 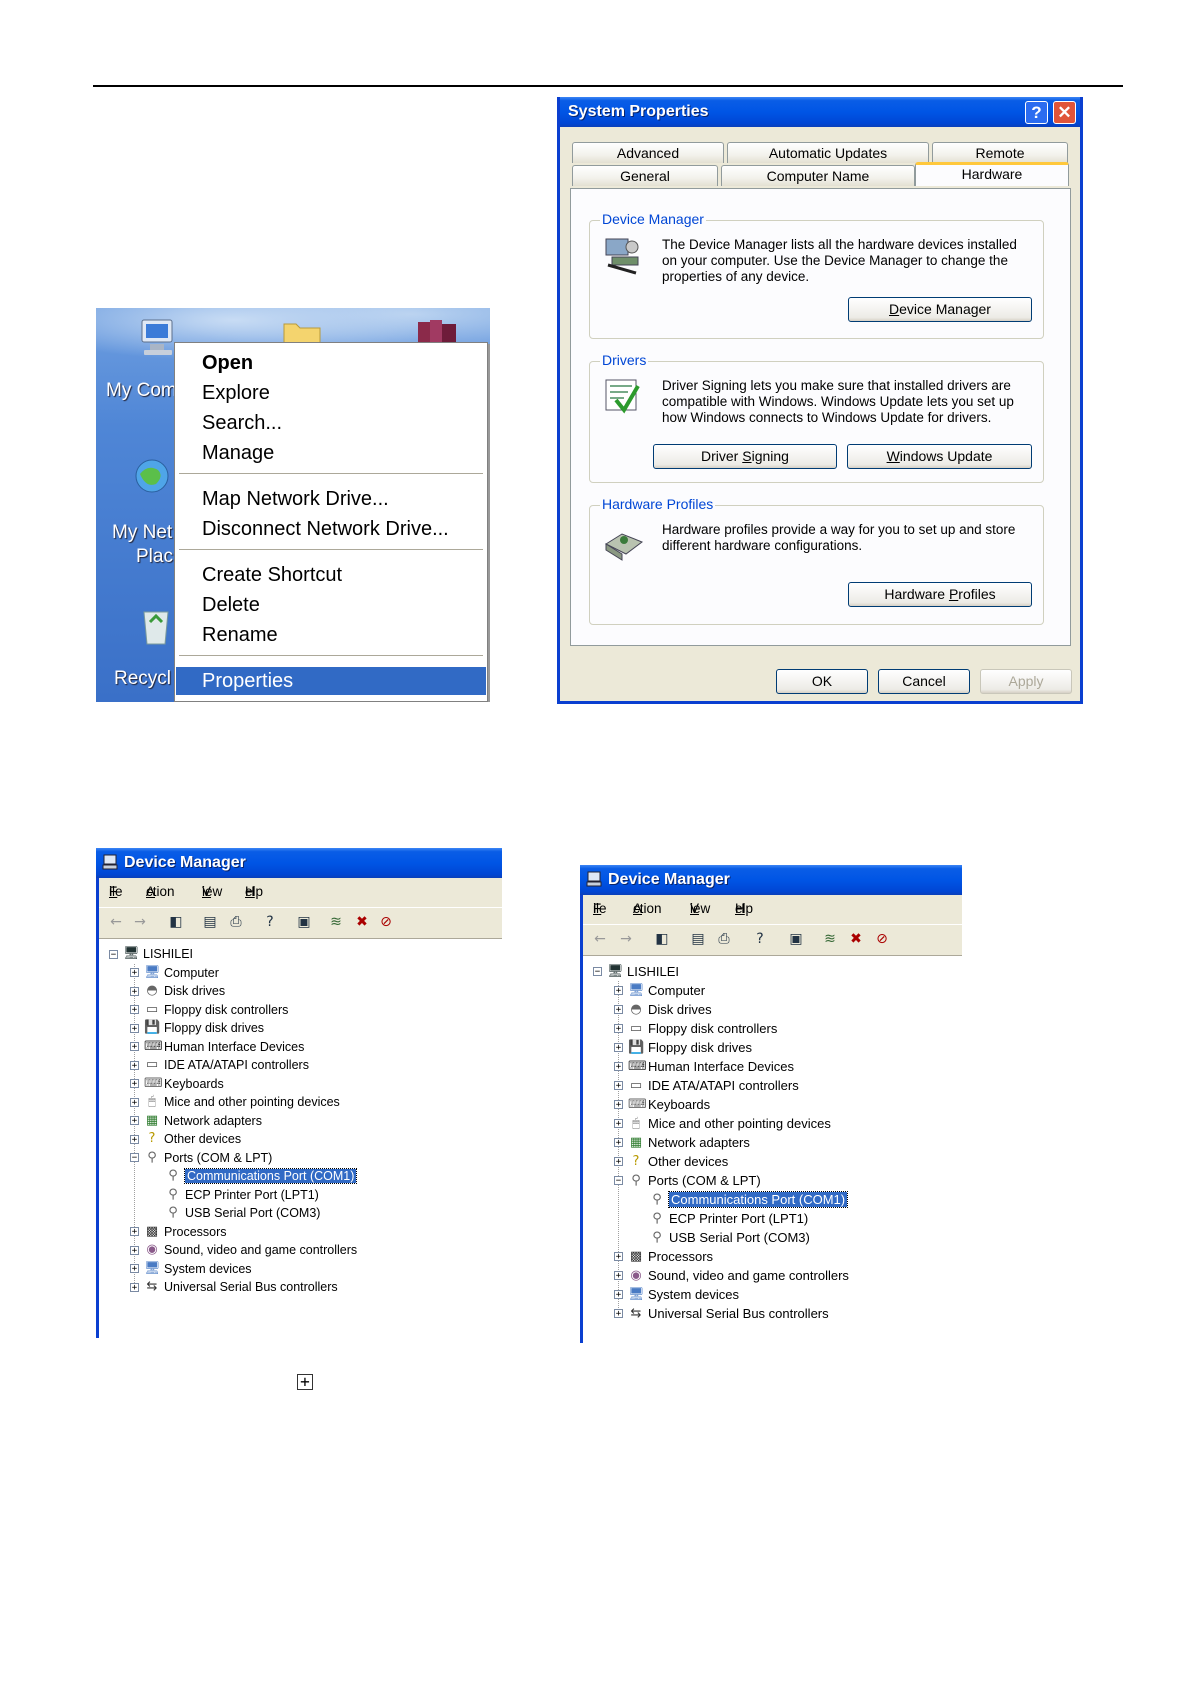 I want to click on tab-hardware: Hardware, so click(x=992, y=174).